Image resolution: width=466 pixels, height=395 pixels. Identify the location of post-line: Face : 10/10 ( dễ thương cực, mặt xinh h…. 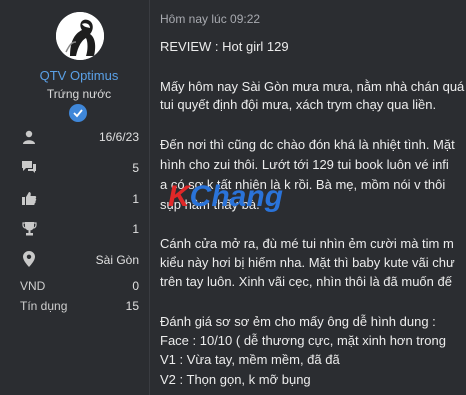
(303, 340).